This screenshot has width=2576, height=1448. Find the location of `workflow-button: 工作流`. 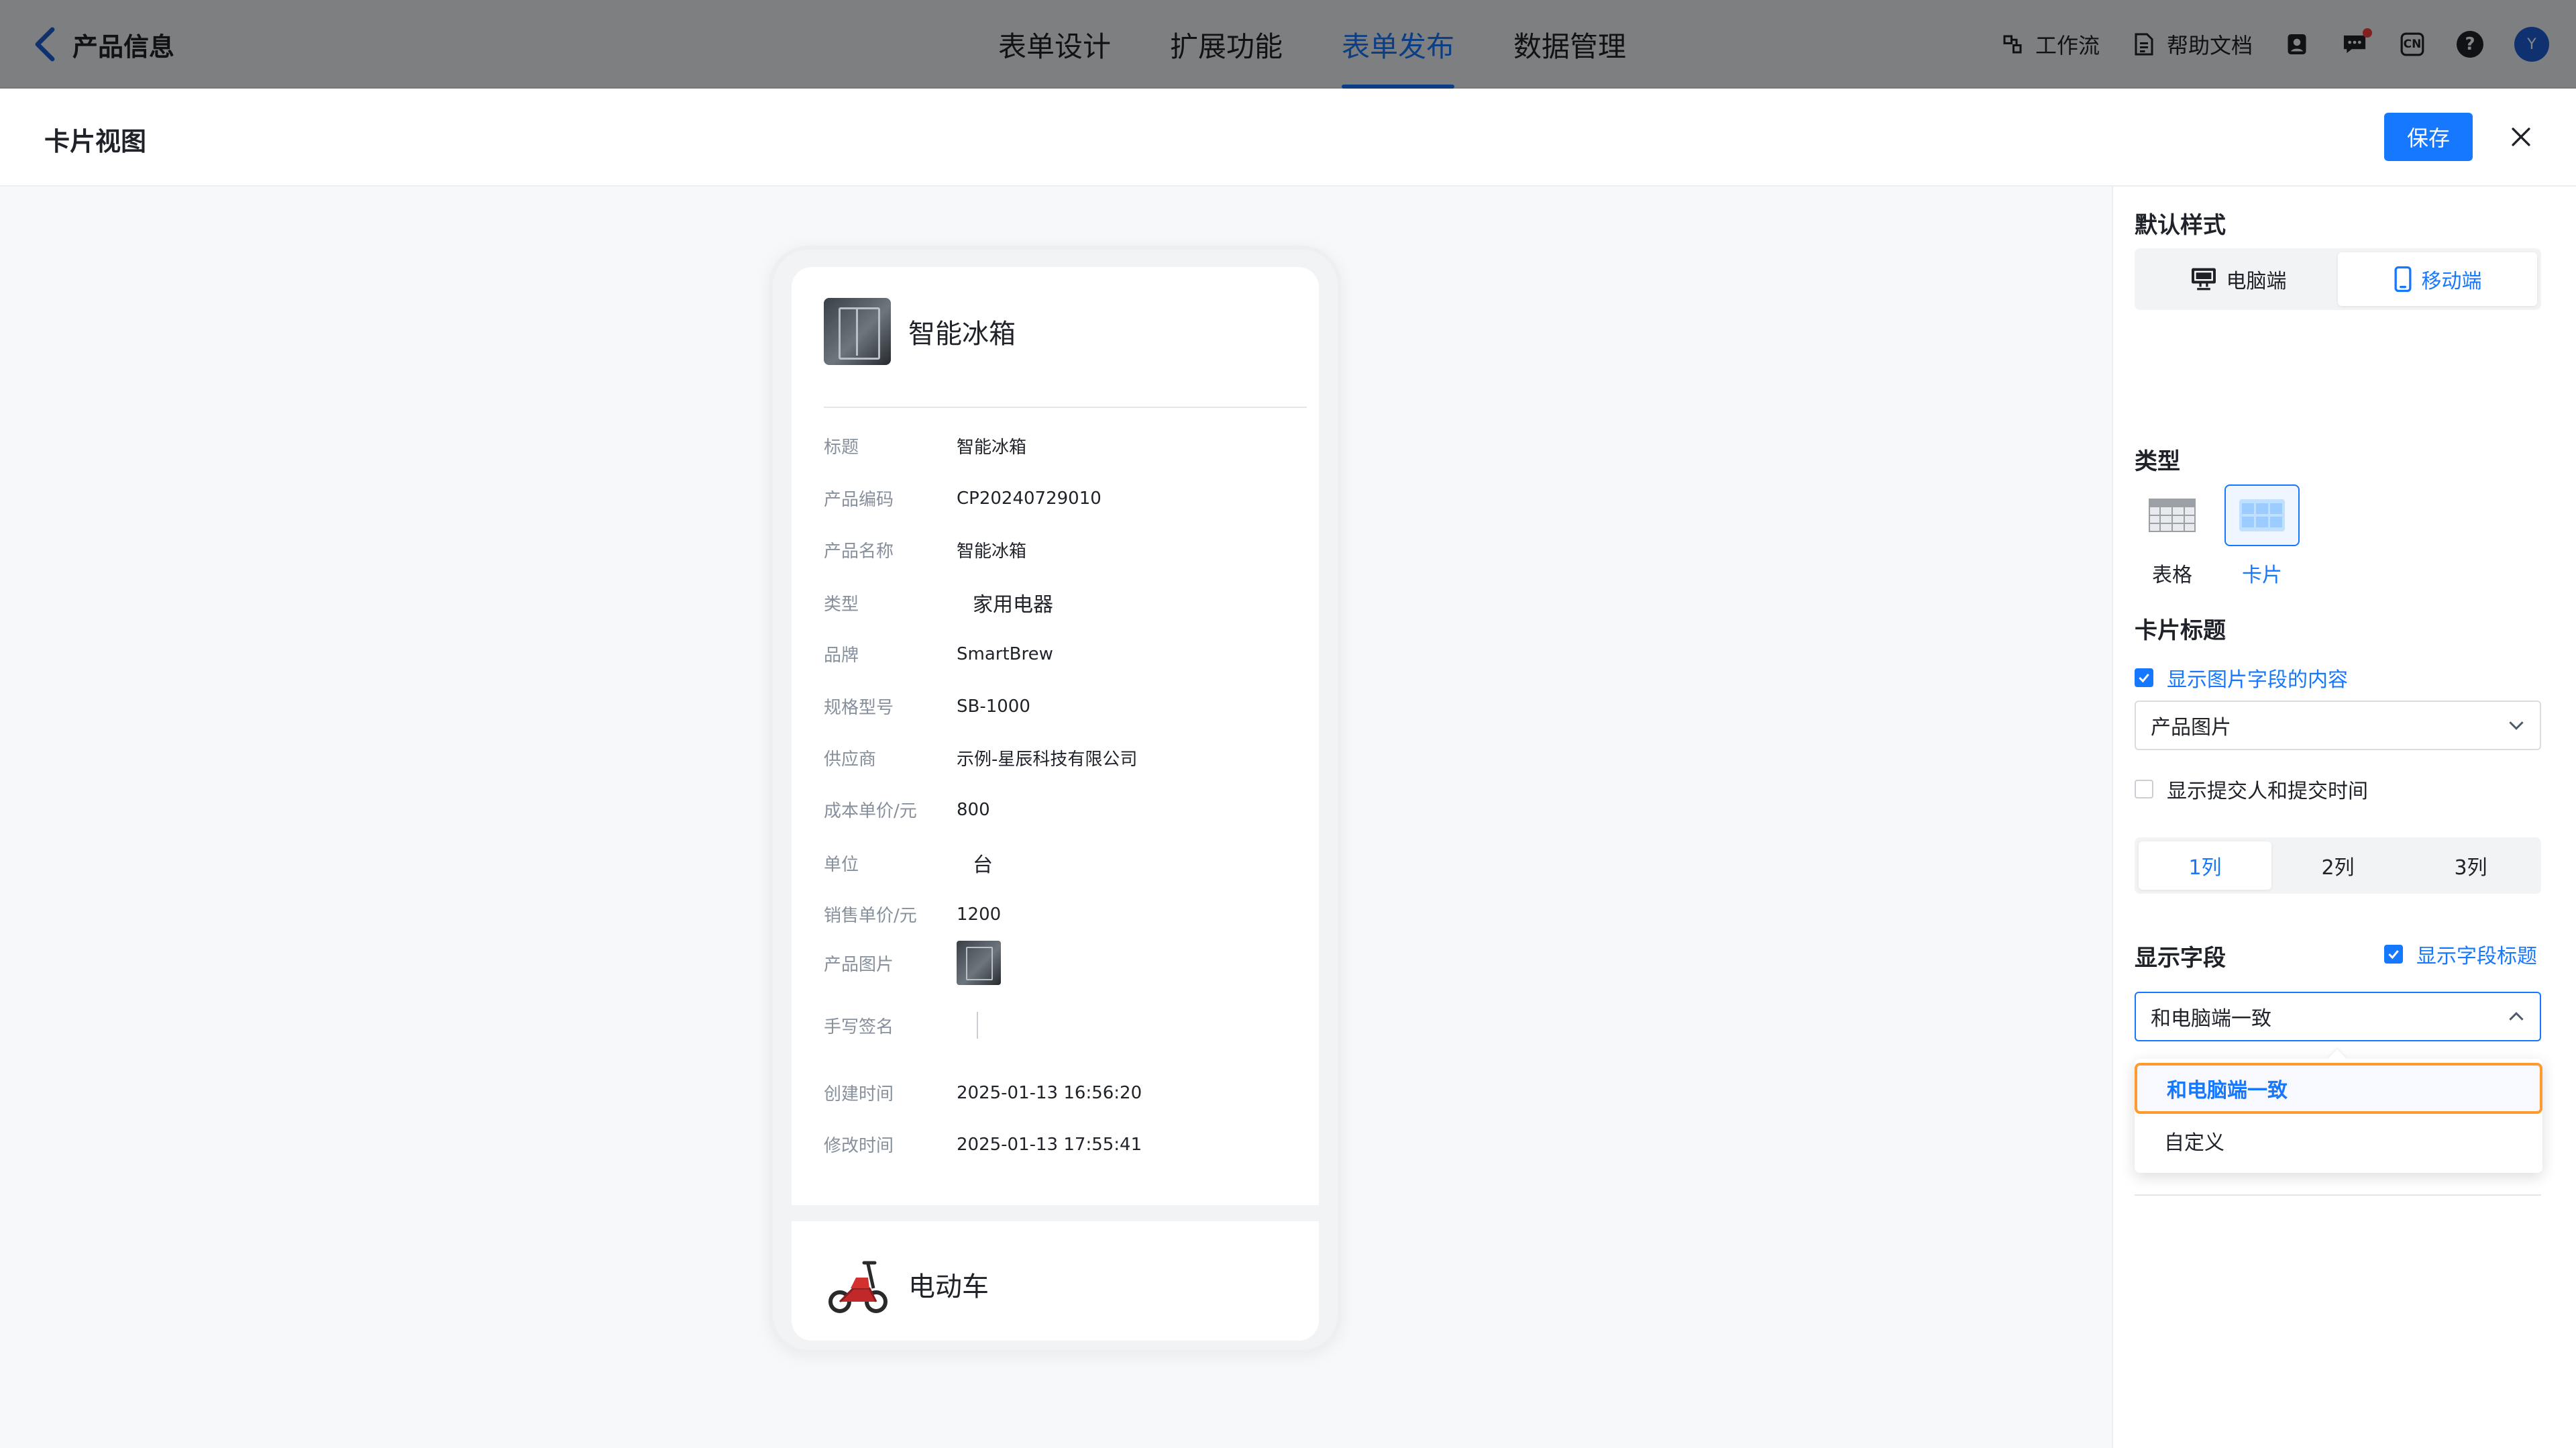

workflow-button: 工作流 is located at coordinates (2049, 44).